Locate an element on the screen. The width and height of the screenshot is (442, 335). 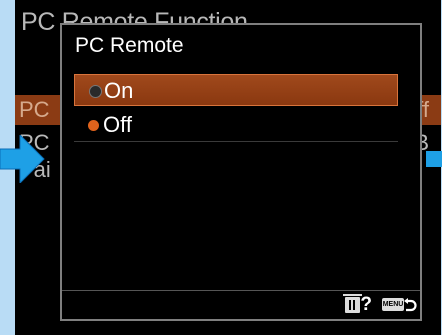
trash-icon is located at coordinates (352, 303).